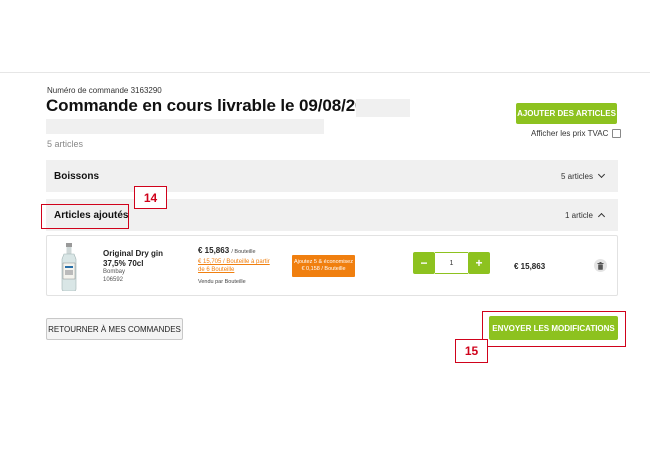 Image resolution: width=650 pixels, height=450 pixels. I want to click on quantity-stepper: − 1 +, so click(451, 263).